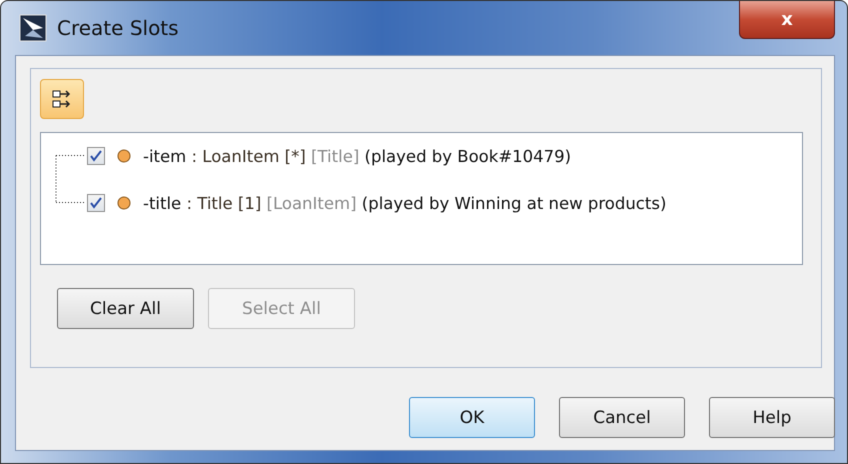 The width and height of the screenshot is (848, 464). What do you see at coordinates (33, 28) in the screenshot?
I see `app-logo-icon` at bounding box center [33, 28].